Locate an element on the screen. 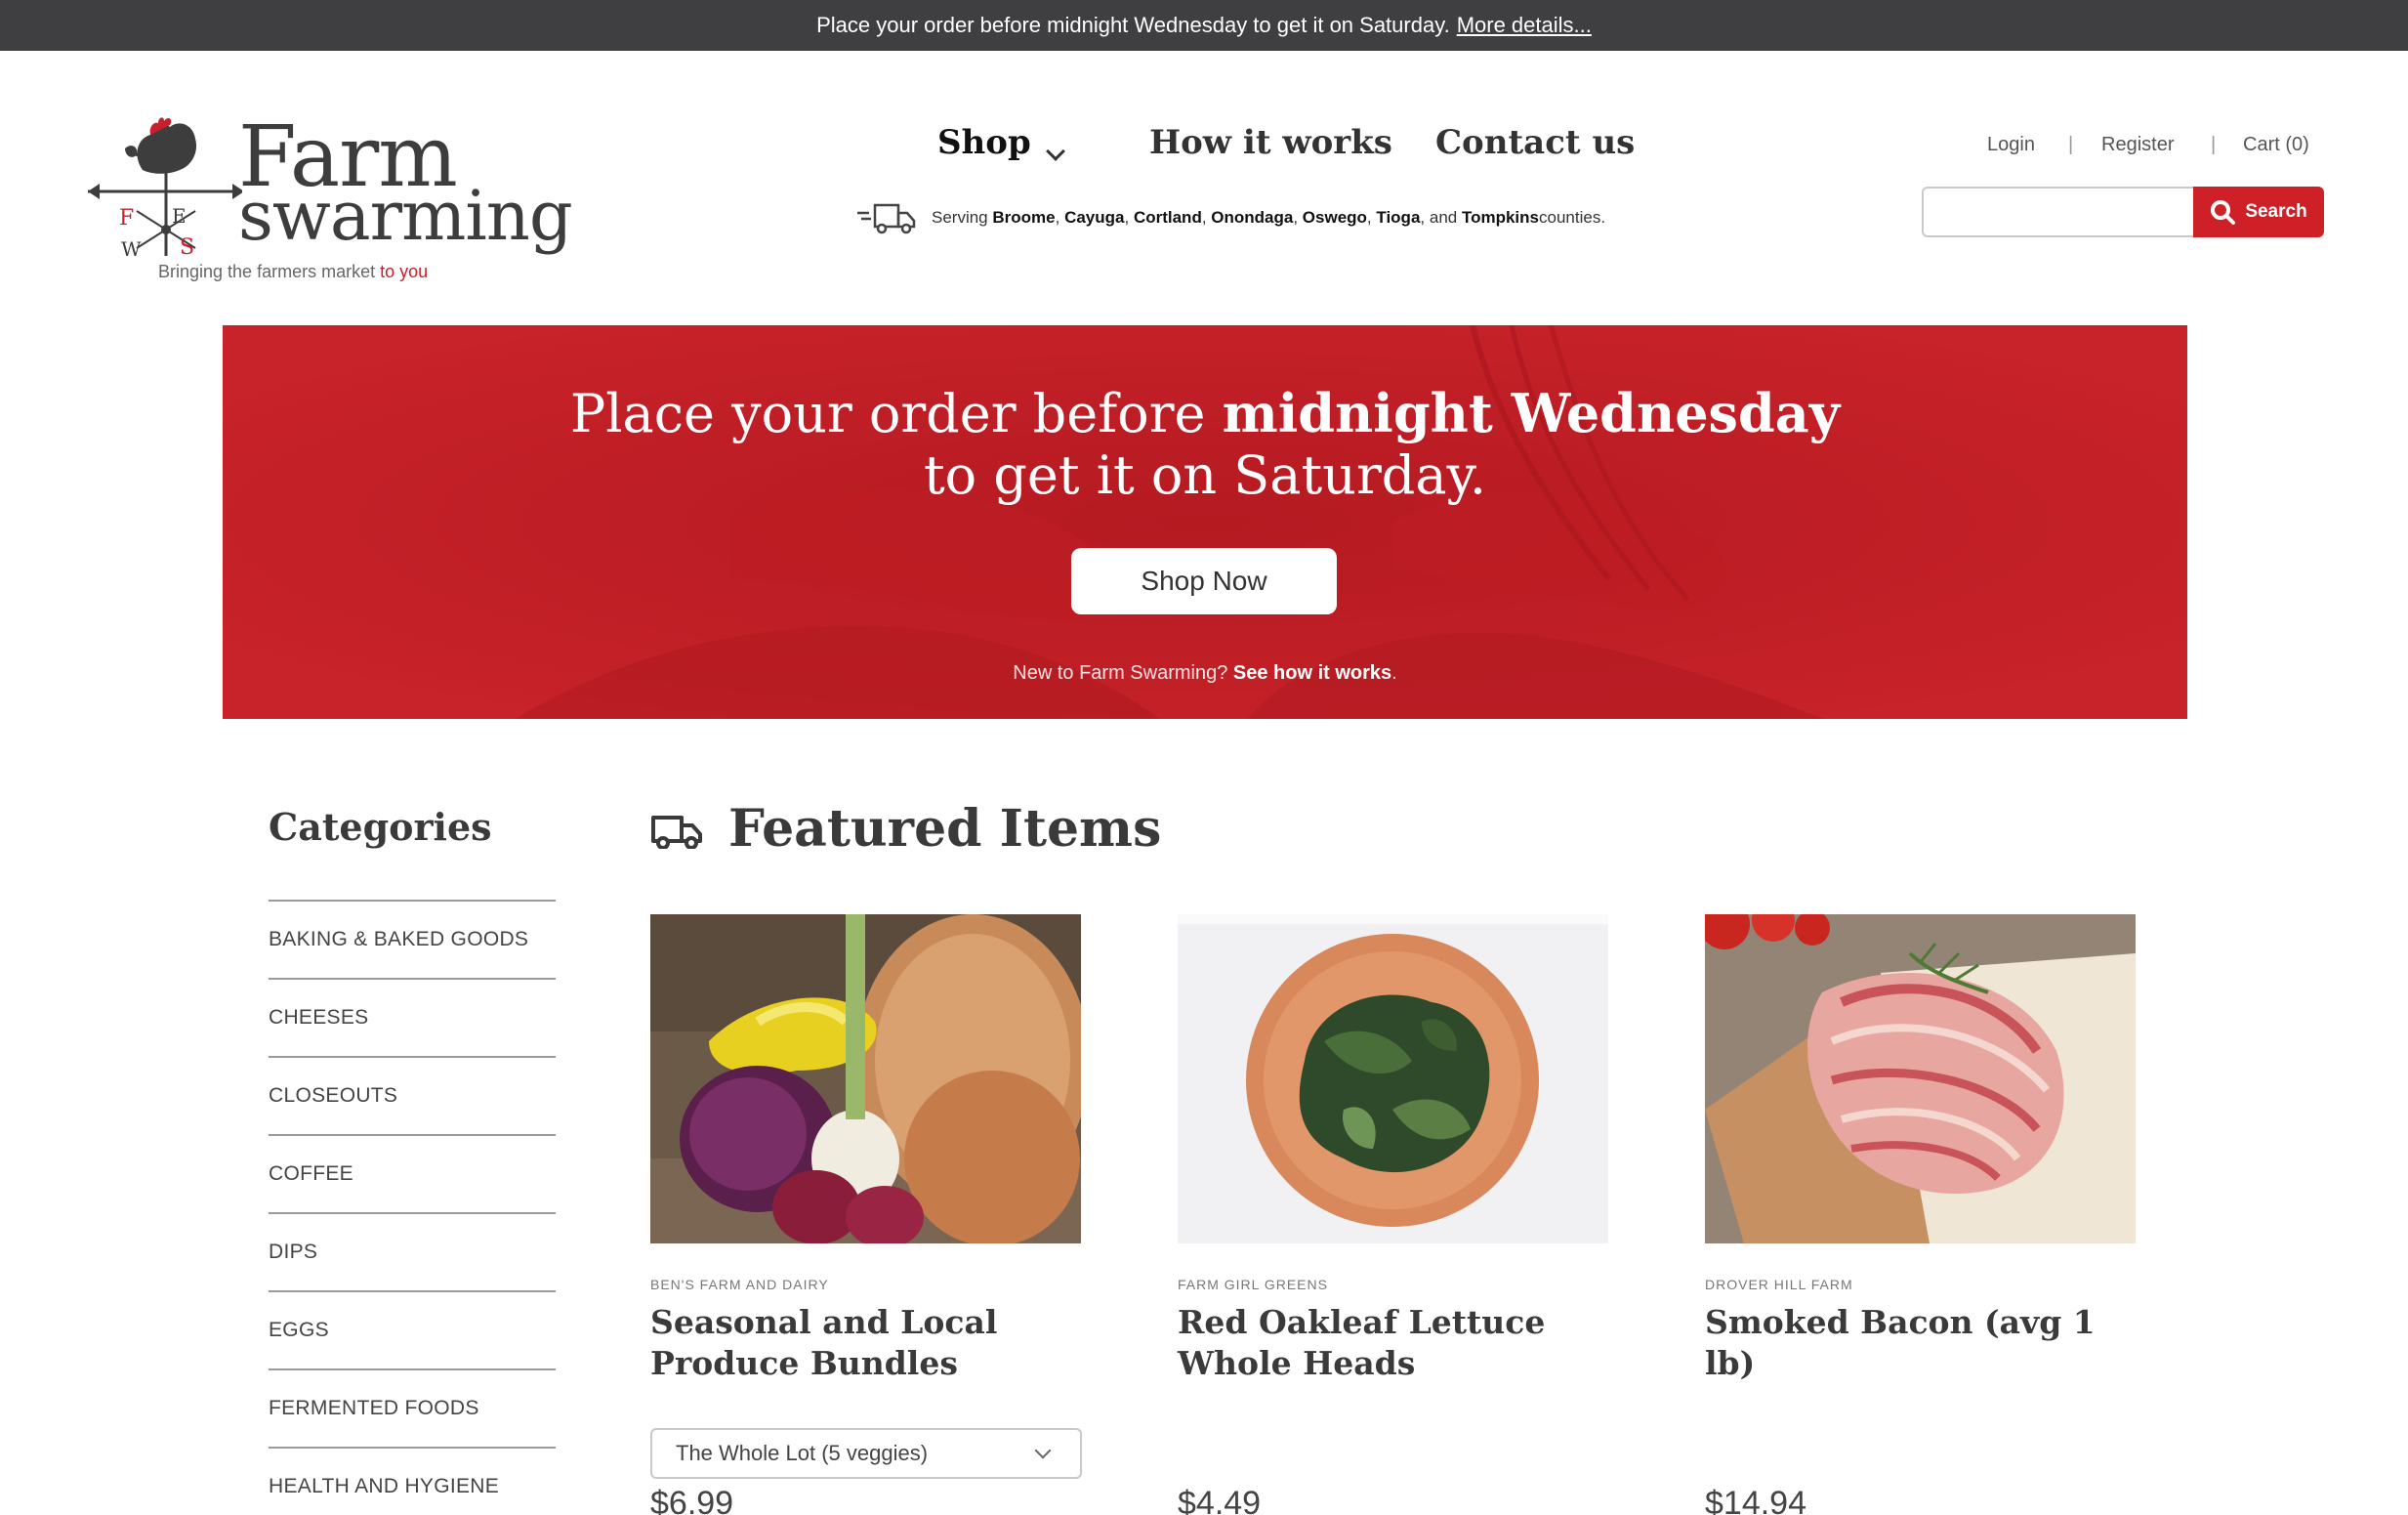 This screenshot has height=1515, width=2408. county-tompkins: Tompkins is located at coordinates (1500, 217).